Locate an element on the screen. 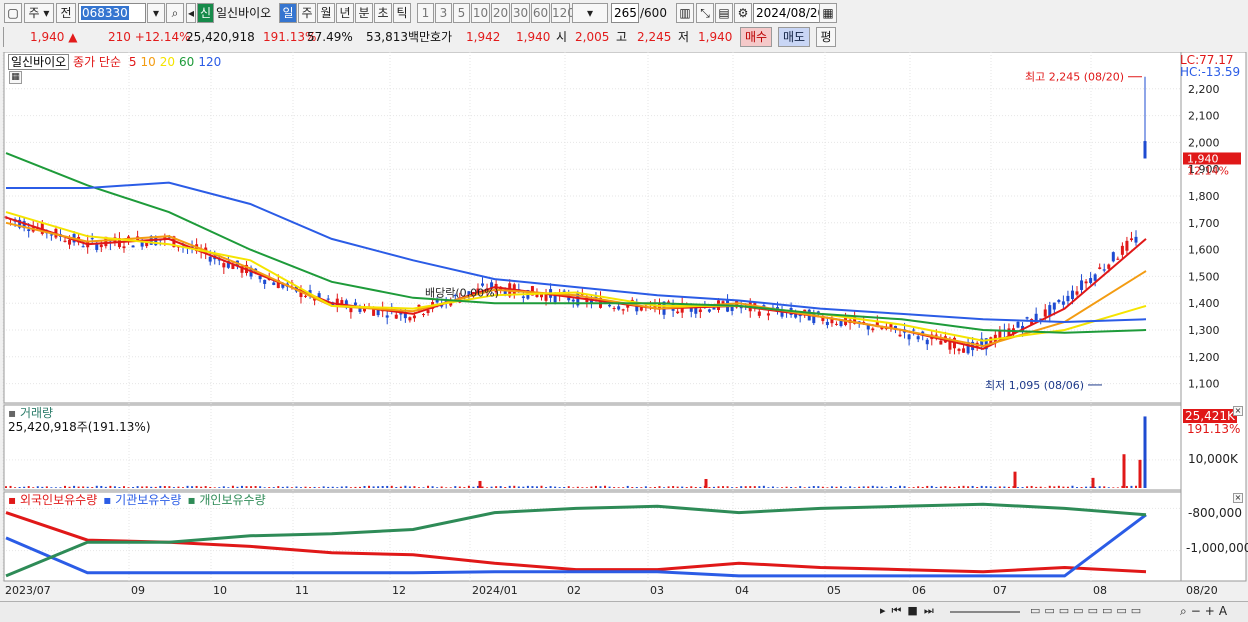 This screenshot has width=1248, height=622. count-input: 265 is located at coordinates (625, 13).